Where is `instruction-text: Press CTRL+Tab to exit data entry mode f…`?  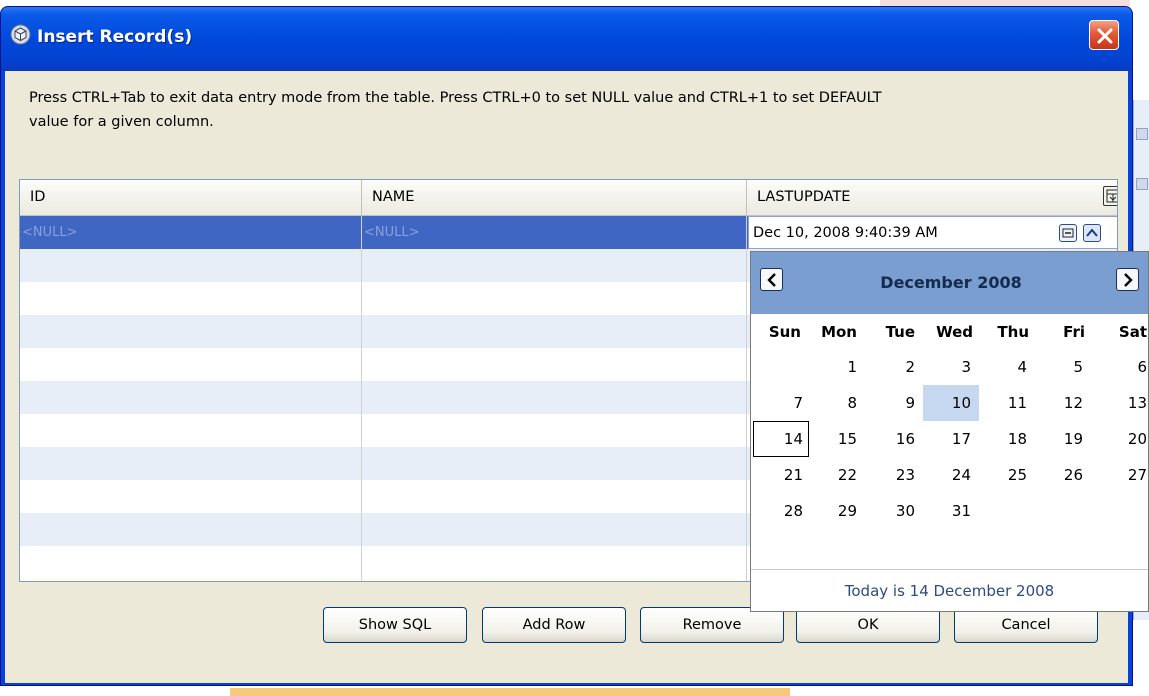 instruction-text: Press CTRL+Tab to exit data entry mode f… is located at coordinates (569, 110).